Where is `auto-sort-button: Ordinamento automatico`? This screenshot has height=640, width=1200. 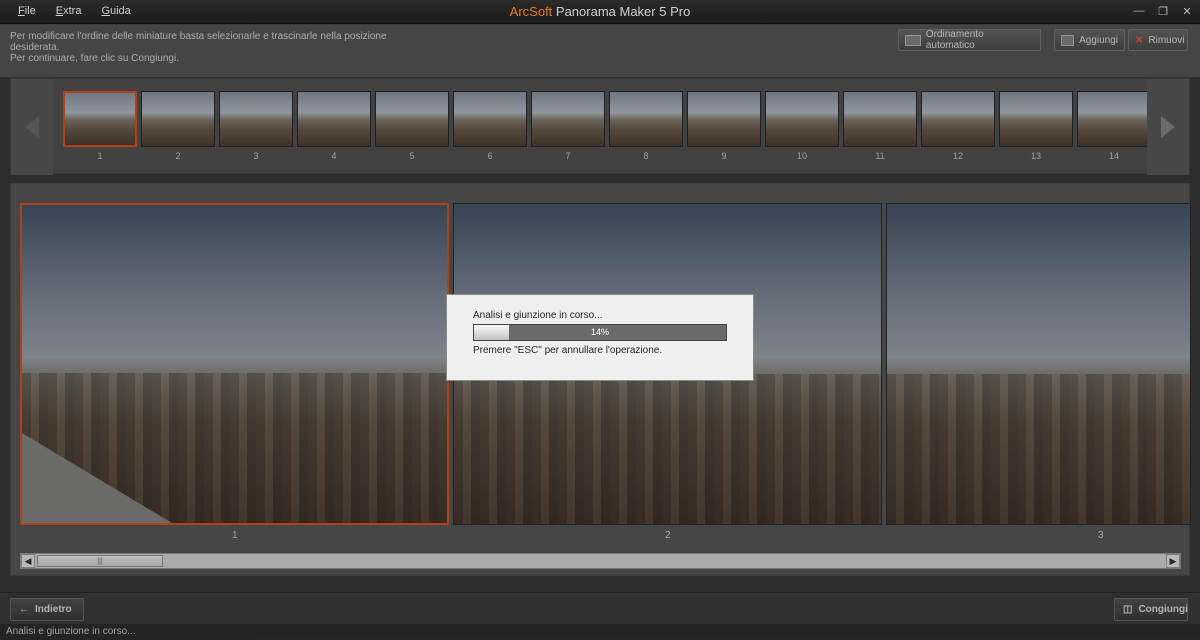 auto-sort-button: Ordinamento automatico is located at coordinates (969, 40).